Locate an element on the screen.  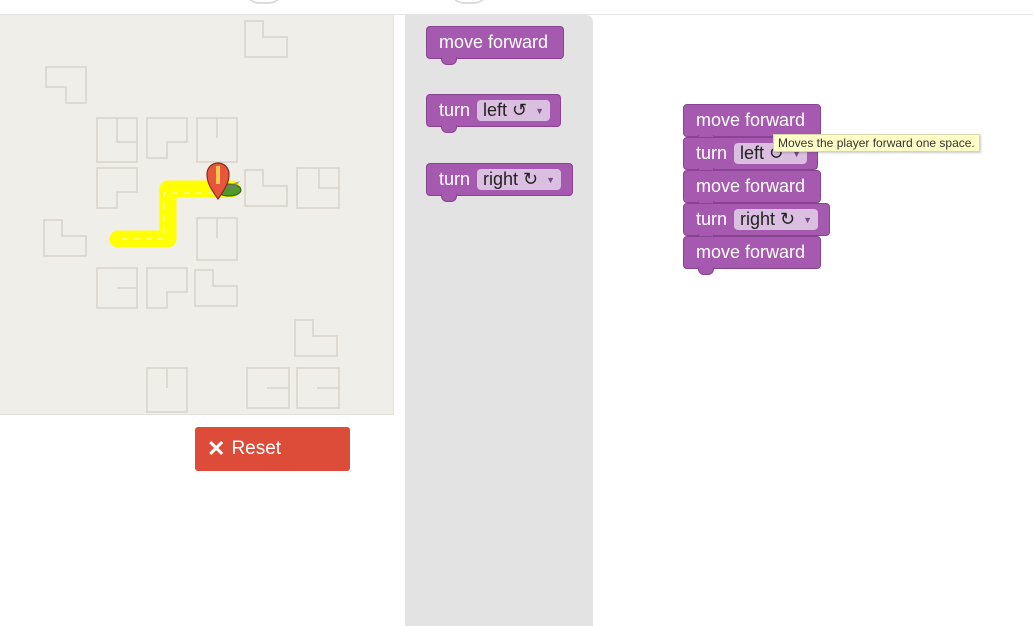
block-tooltip: Moves the player forward one space. is located at coordinates (876, 143).